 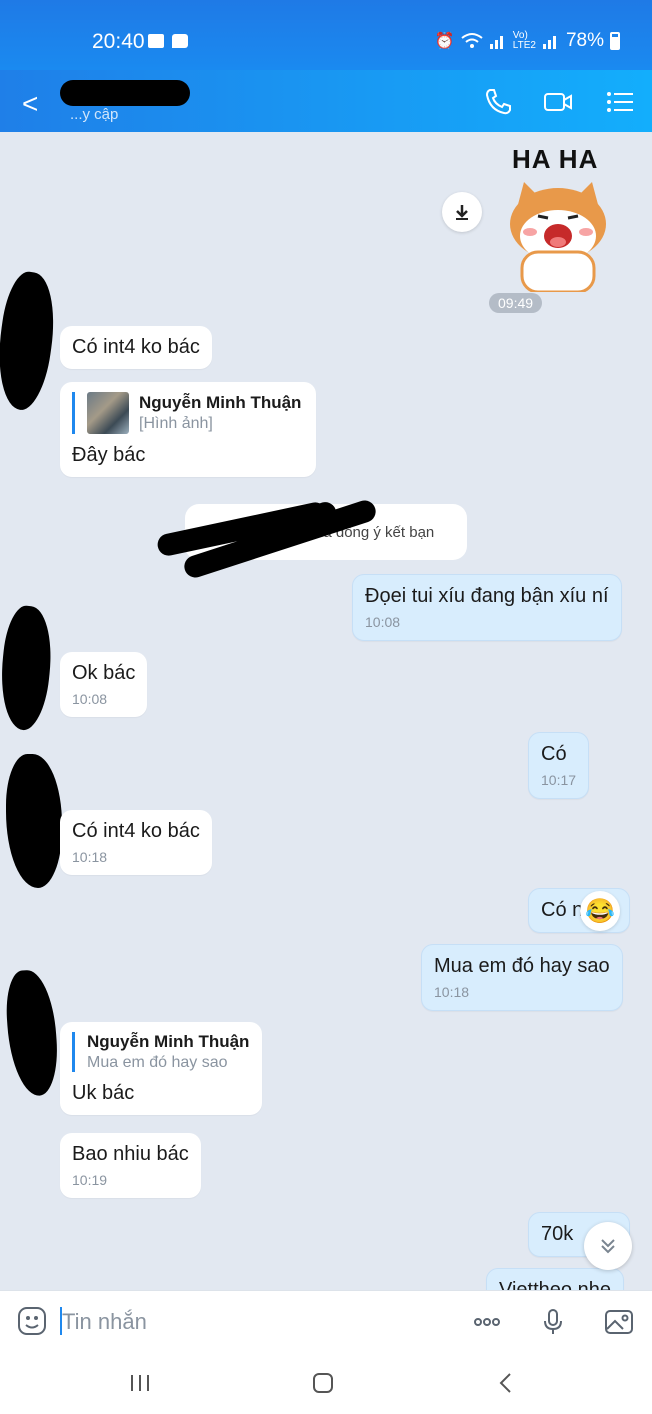 I want to click on message-incoming: Nguyễn Minh Thuận [Hình ảnh] Đây bác, so click(x=188, y=429).